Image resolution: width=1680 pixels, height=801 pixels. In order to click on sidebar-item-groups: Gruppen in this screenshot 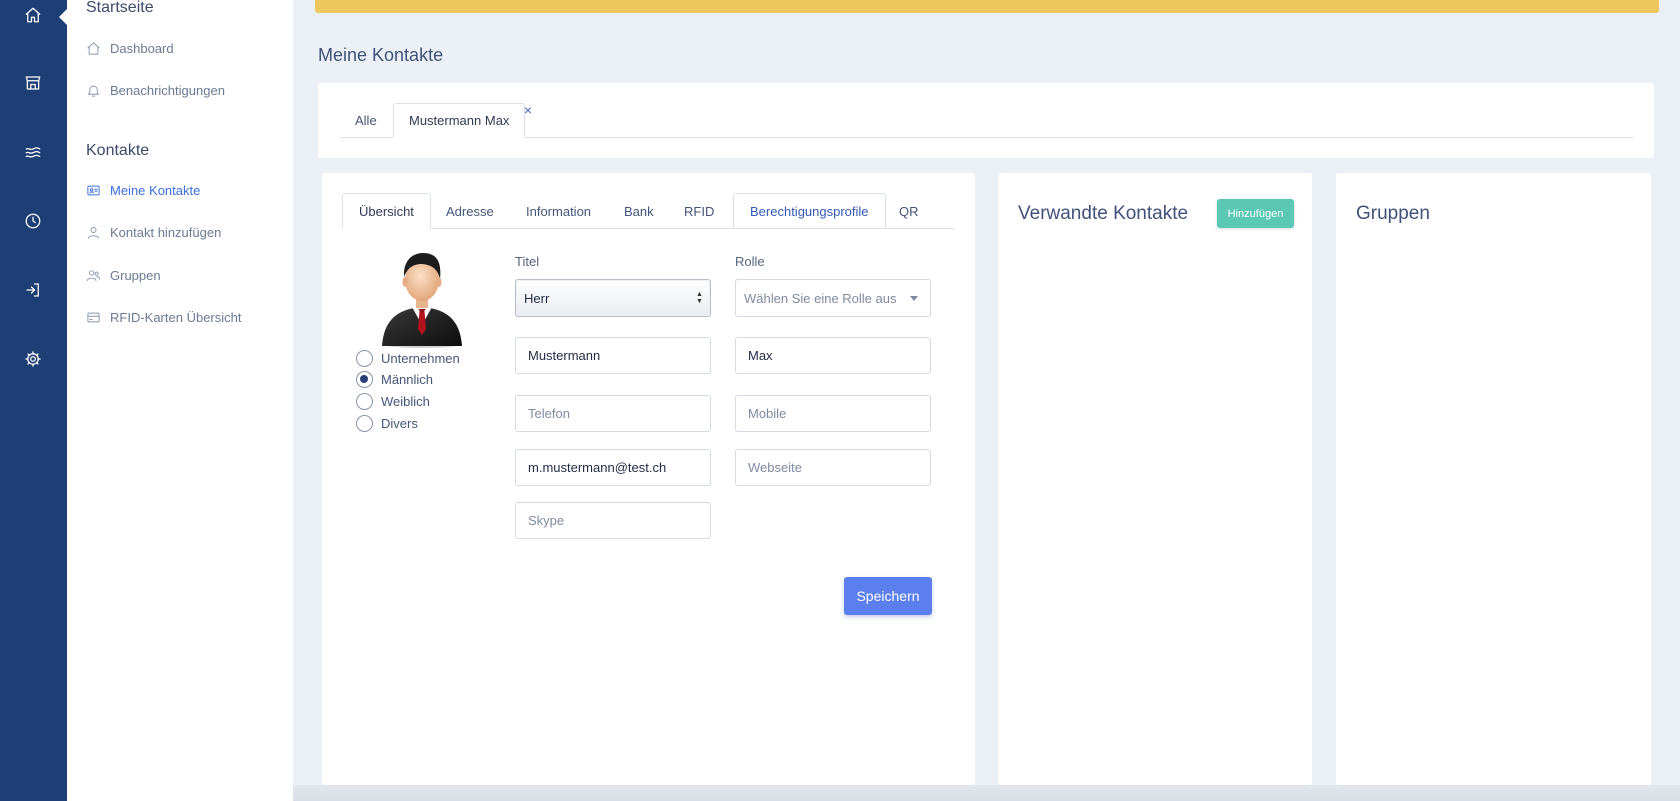, I will do `click(123, 275)`.